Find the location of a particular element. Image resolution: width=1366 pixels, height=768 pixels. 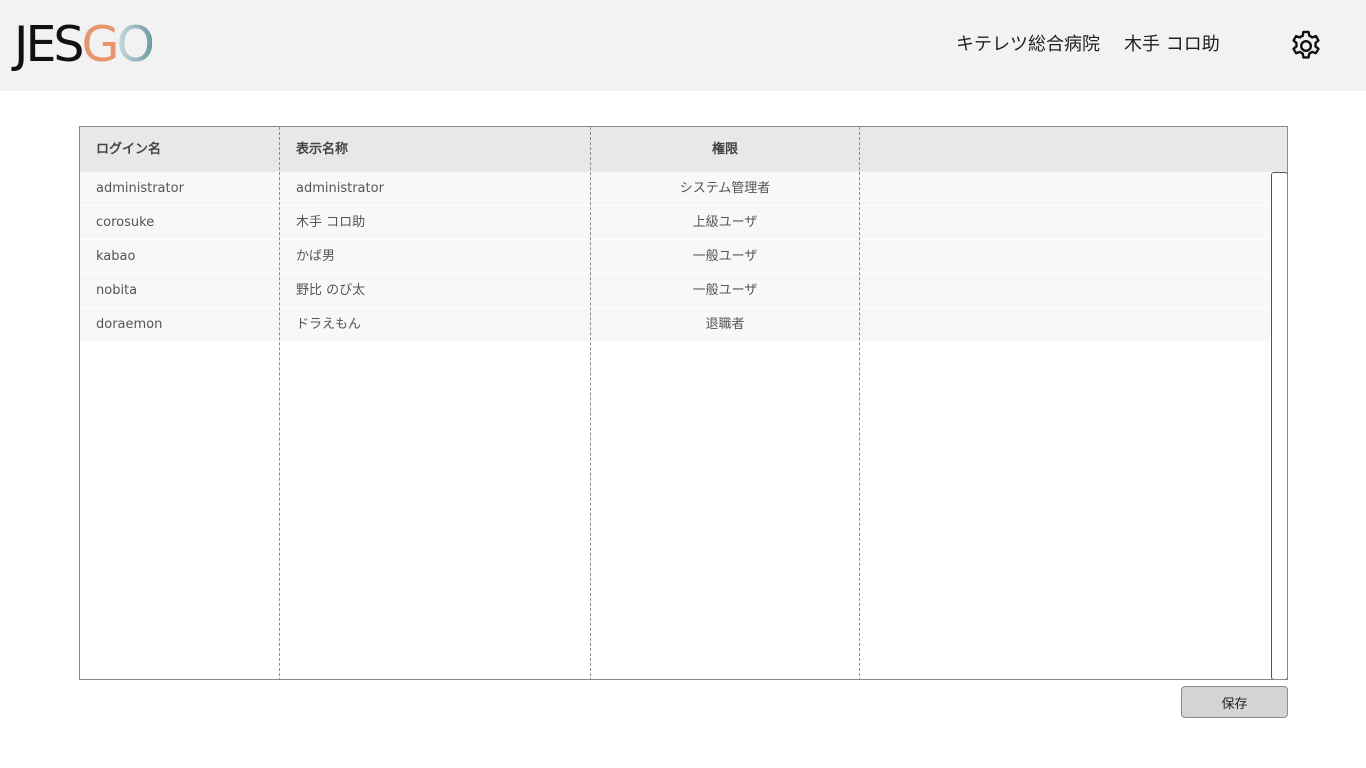

cell-display-name: 野比 のび太 is located at coordinates (331, 290).